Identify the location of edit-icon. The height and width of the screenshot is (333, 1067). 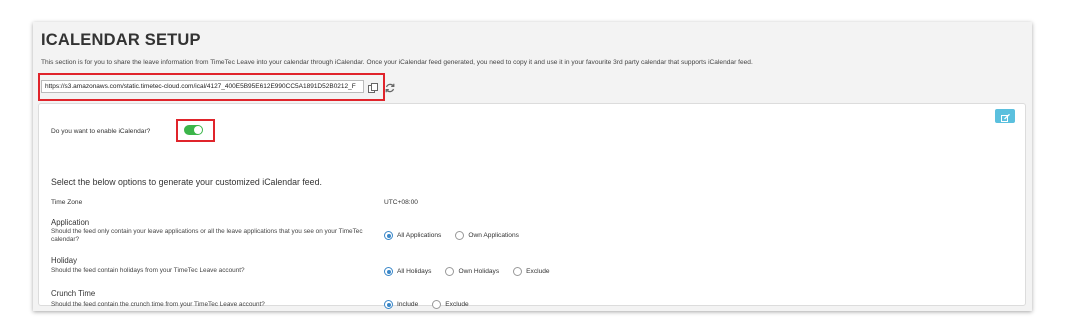
(1005, 116).